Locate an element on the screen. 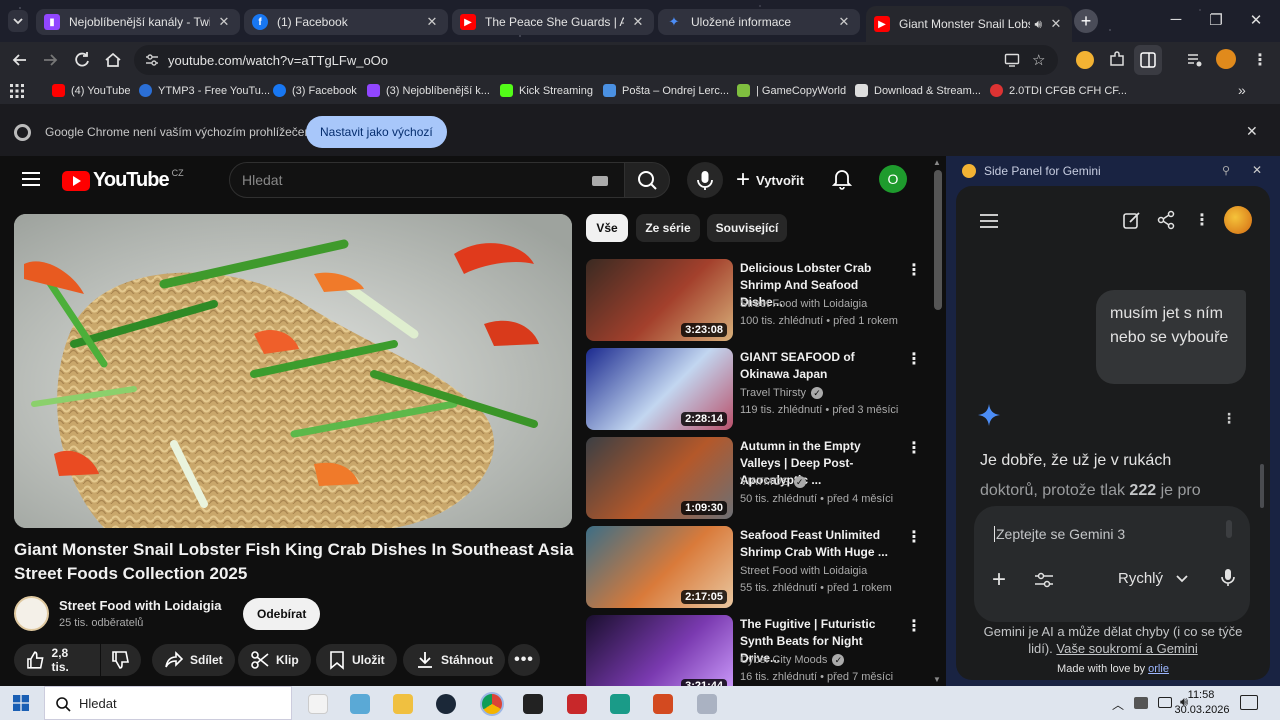 This screenshot has width=1280, height=720. app-red-icon is located at coordinates (577, 704).